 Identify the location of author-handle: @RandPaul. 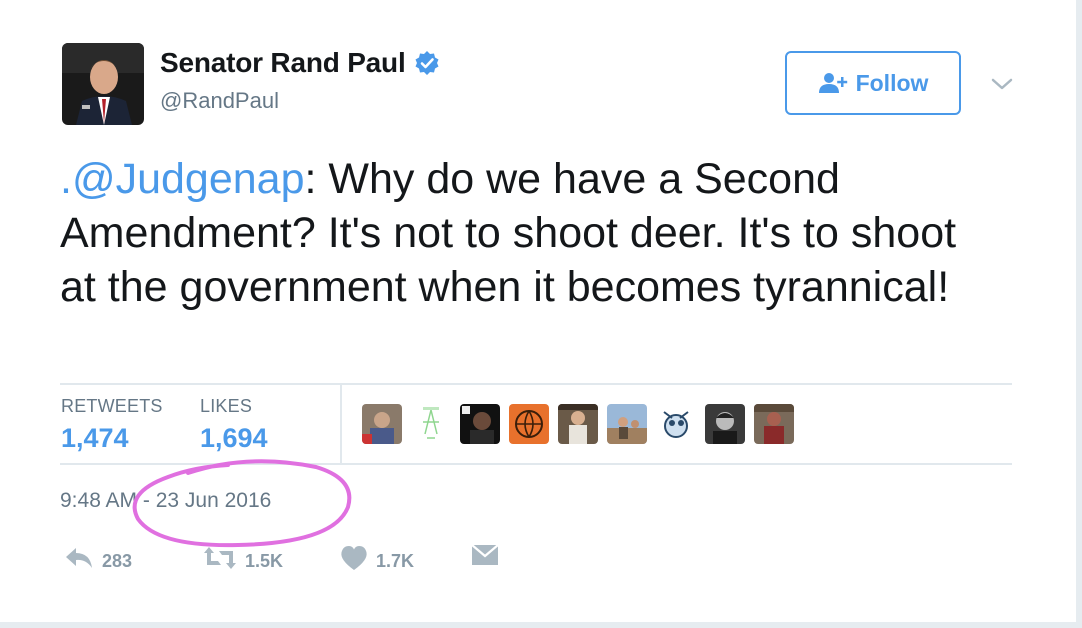
(219, 101).